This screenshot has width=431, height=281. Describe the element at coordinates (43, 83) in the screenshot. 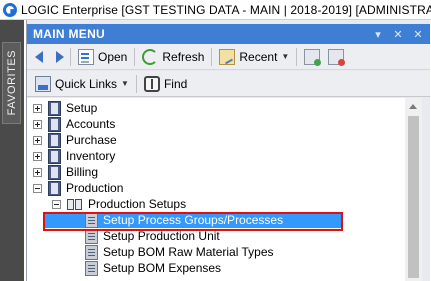

I see `quick-links-icon` at that location.